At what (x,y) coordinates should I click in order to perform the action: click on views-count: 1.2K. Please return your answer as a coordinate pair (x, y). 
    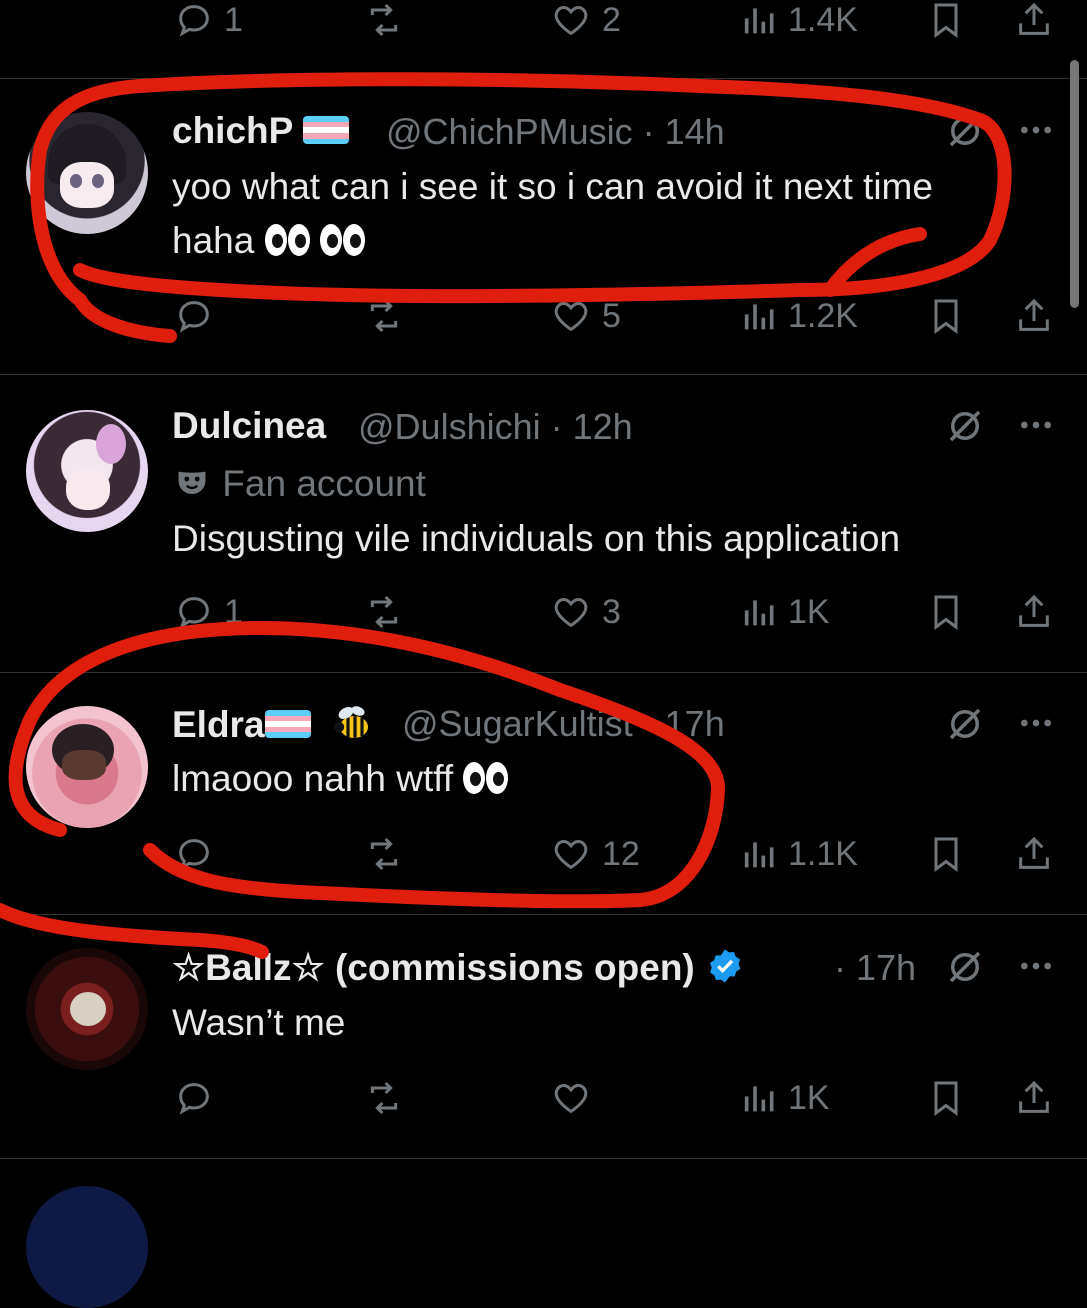
    Looking at the image, I should click on (823, 315).